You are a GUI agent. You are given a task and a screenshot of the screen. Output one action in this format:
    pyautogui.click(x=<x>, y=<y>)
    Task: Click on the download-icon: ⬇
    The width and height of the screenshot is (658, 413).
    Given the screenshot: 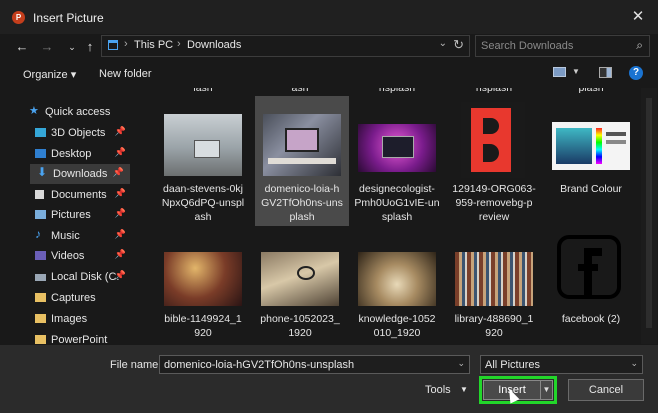 What is the action you would take?
    pyautogui.click(x=42, y=172)
    